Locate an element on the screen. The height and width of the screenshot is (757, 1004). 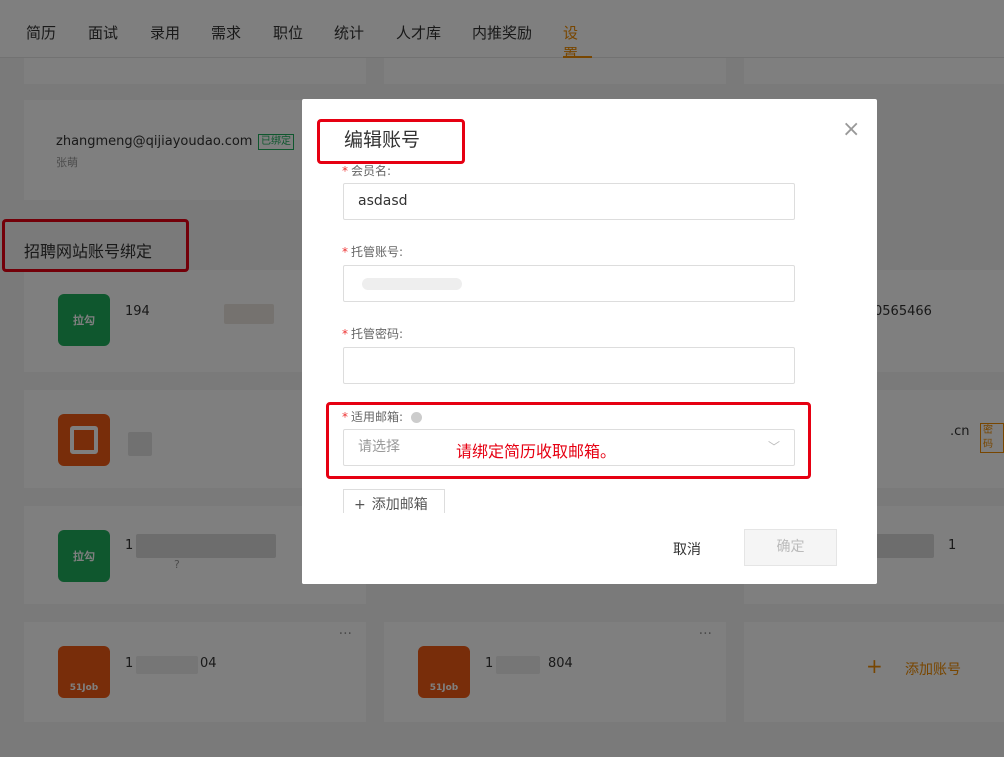
redaction is located at coordinates (412, 284).